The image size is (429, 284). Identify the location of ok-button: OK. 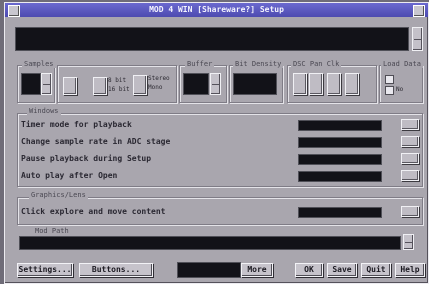
(309, 270).